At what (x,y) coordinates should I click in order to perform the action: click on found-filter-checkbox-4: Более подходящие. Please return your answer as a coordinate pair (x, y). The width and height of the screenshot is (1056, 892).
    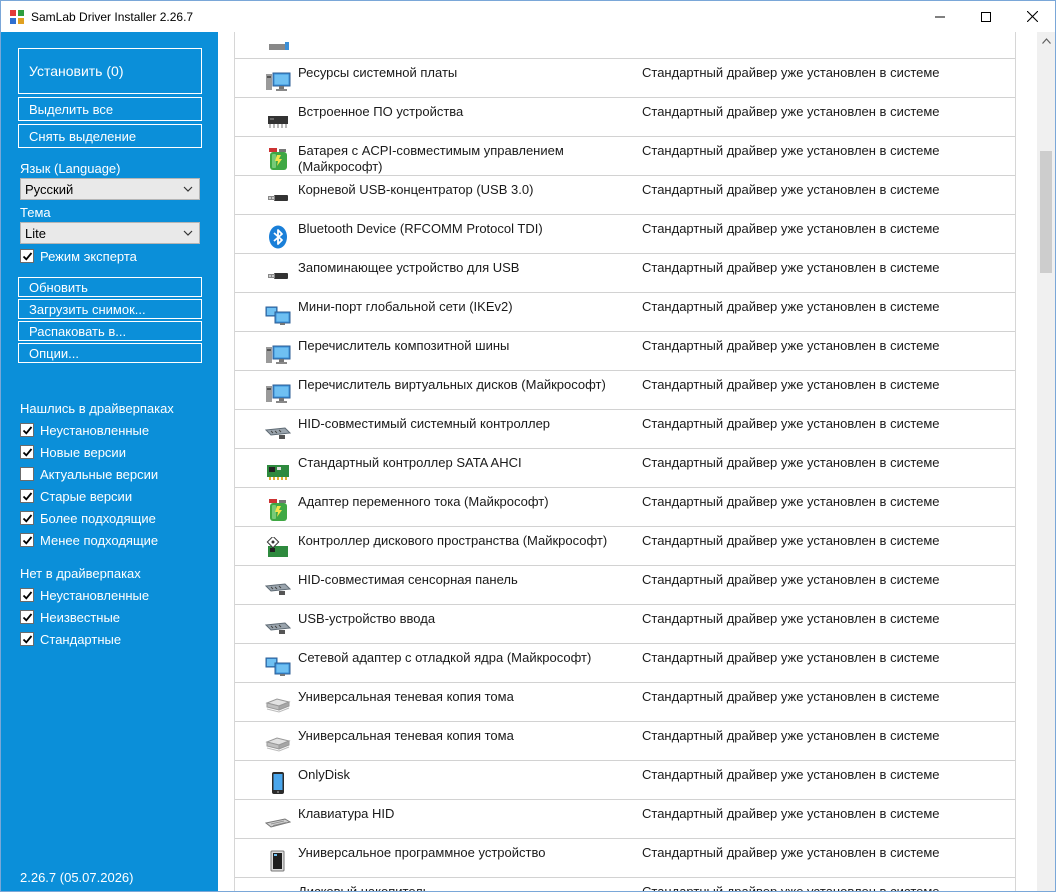
    Looking at the image, I should click on (88, 518).